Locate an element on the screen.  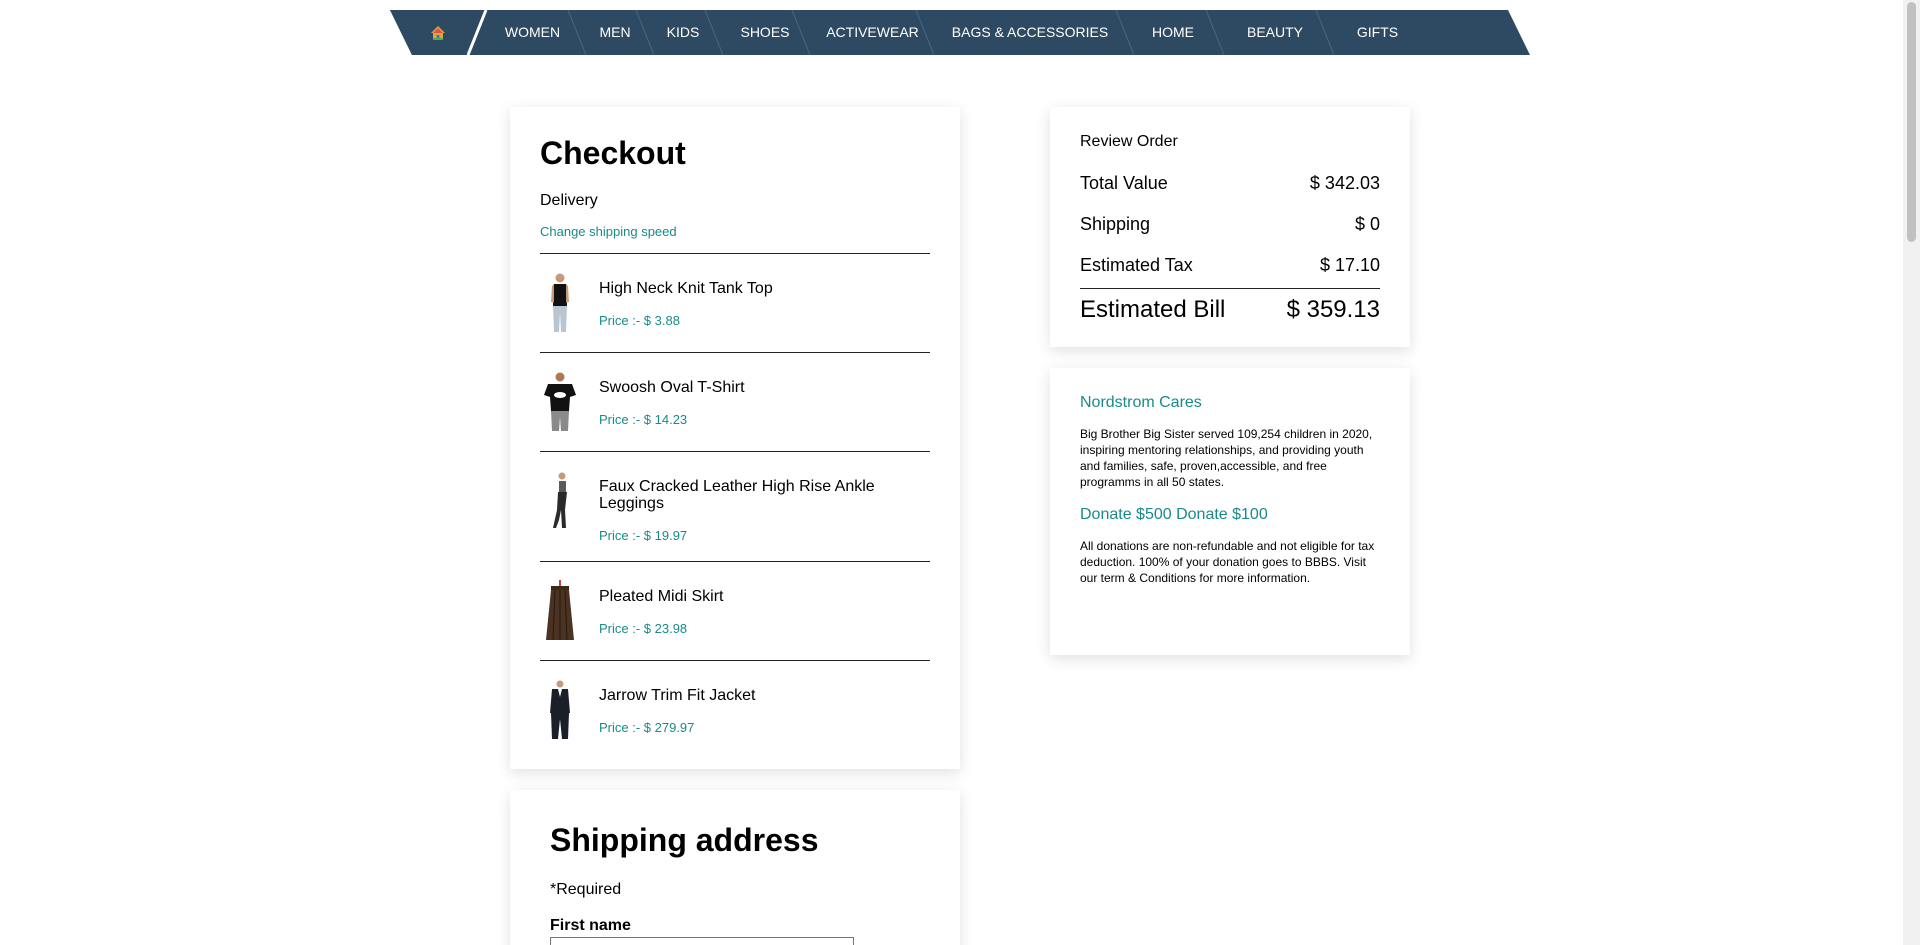
review-divider is located at coordinates (1230, 288).